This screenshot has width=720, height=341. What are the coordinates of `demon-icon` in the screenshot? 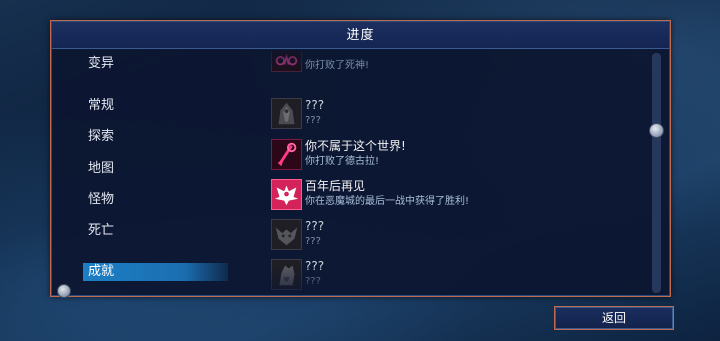 It's located at (286, 234).